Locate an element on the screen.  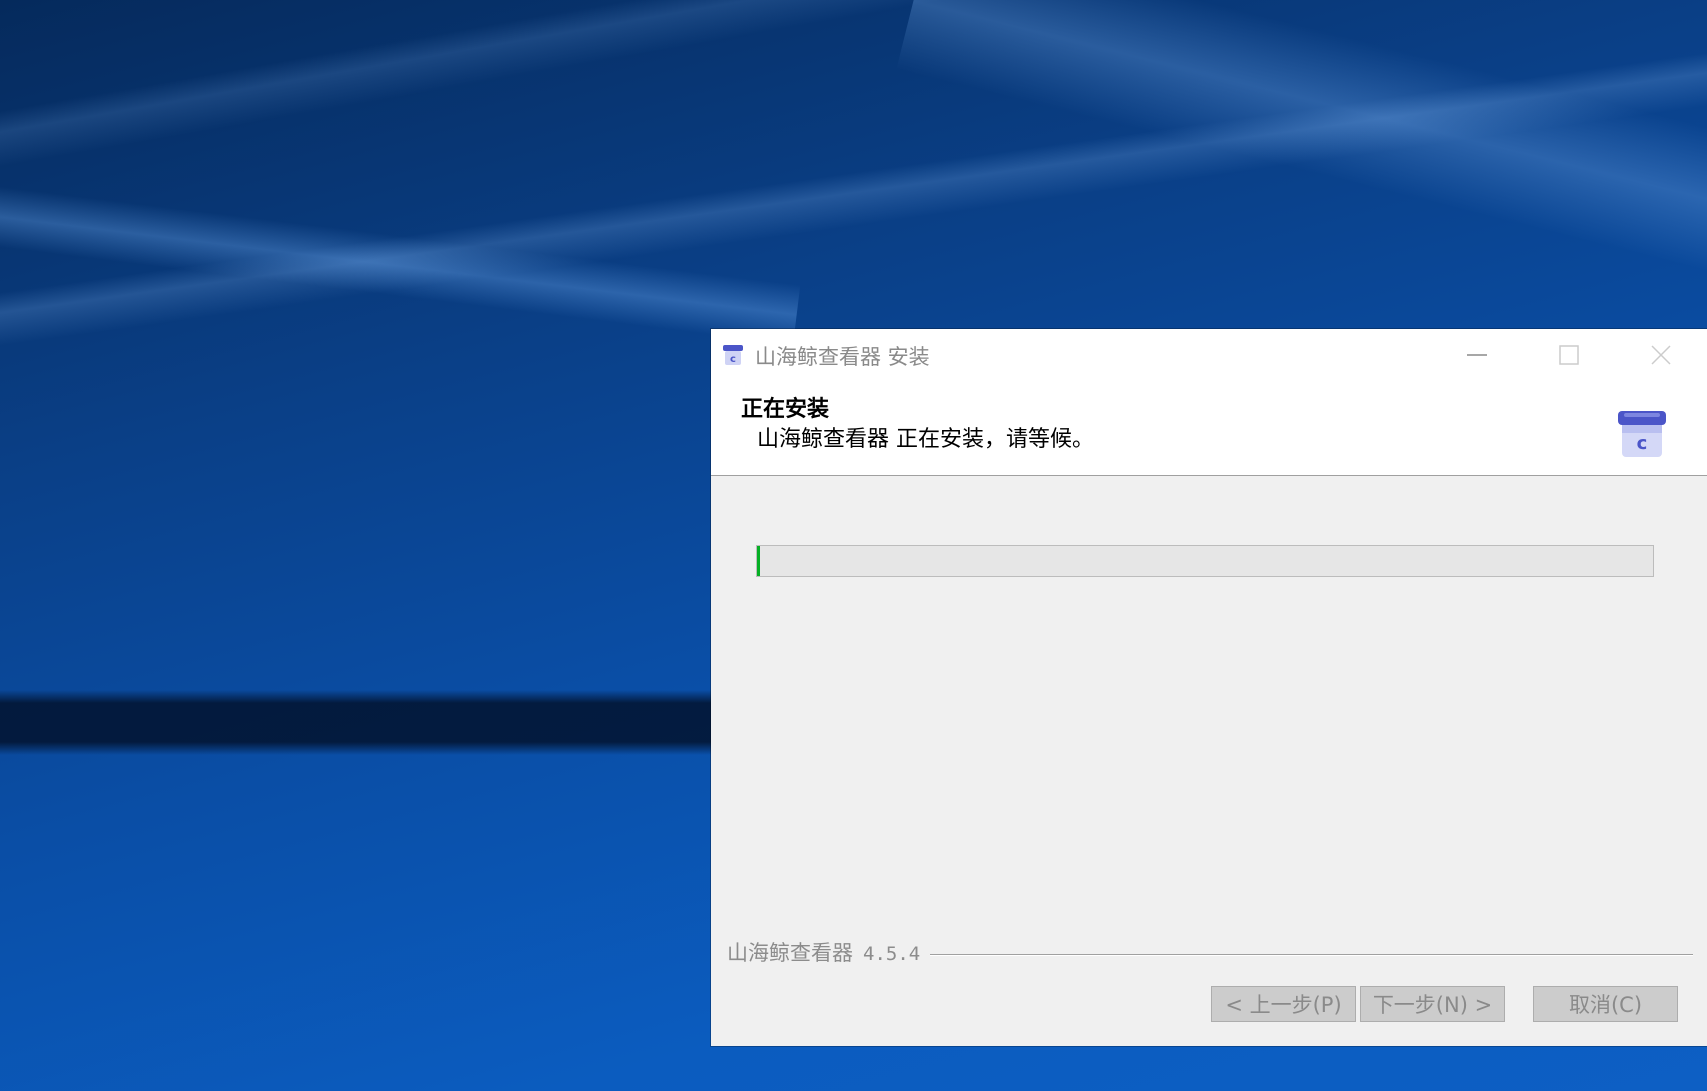
branding-name: 山海鲸查看器 is located at coordinates (790, 953).